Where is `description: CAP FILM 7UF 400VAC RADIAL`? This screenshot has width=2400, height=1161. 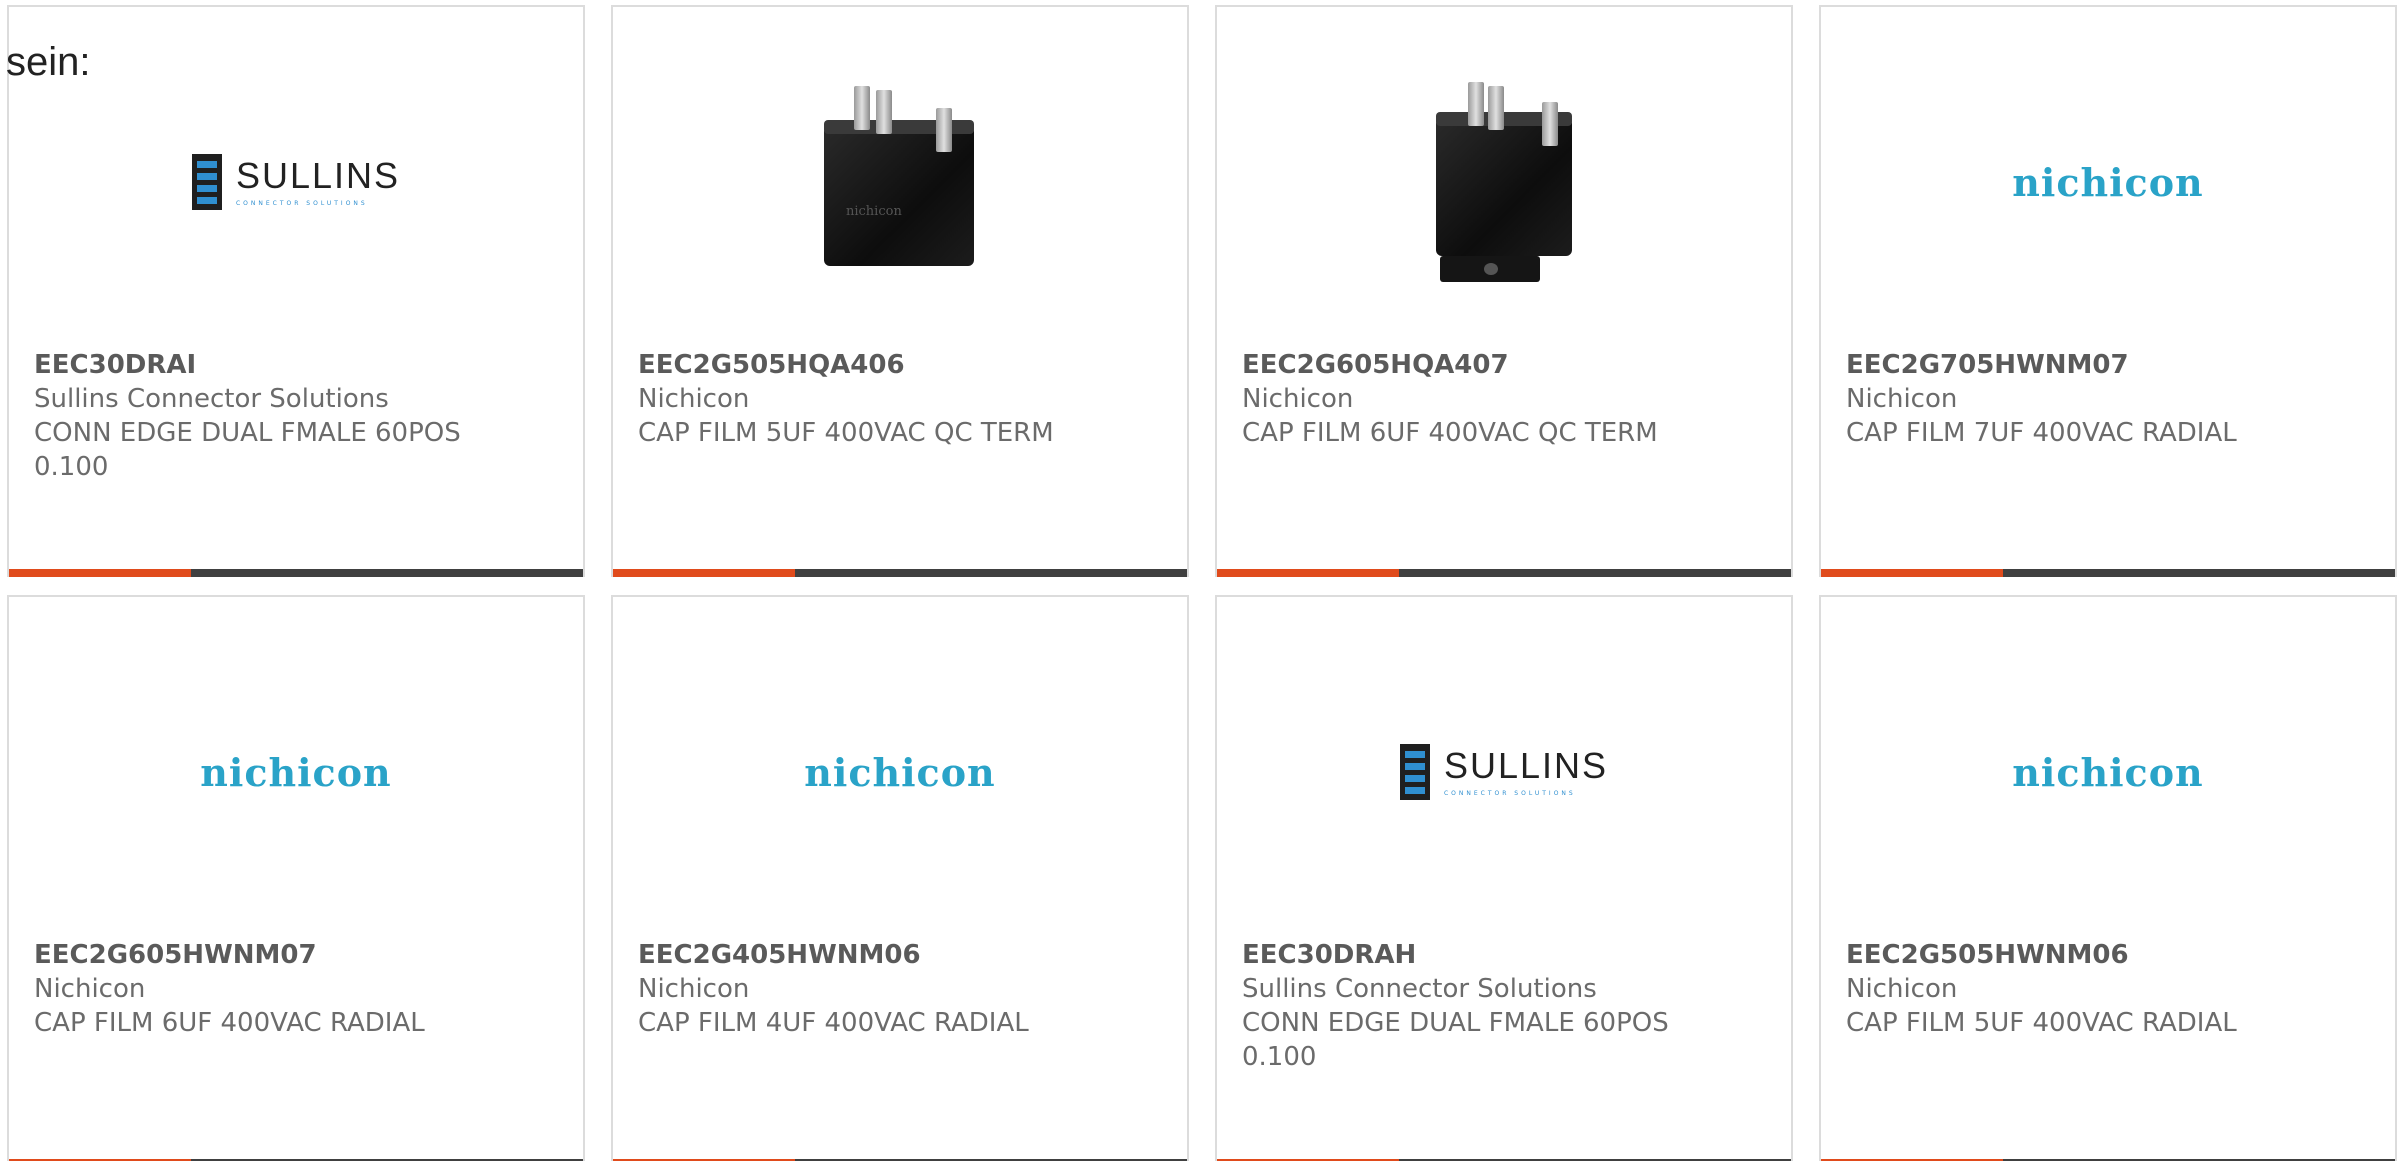 description: CAP FILM 7UF 400VAC RADIAL is located at coordinates (2041, 433).